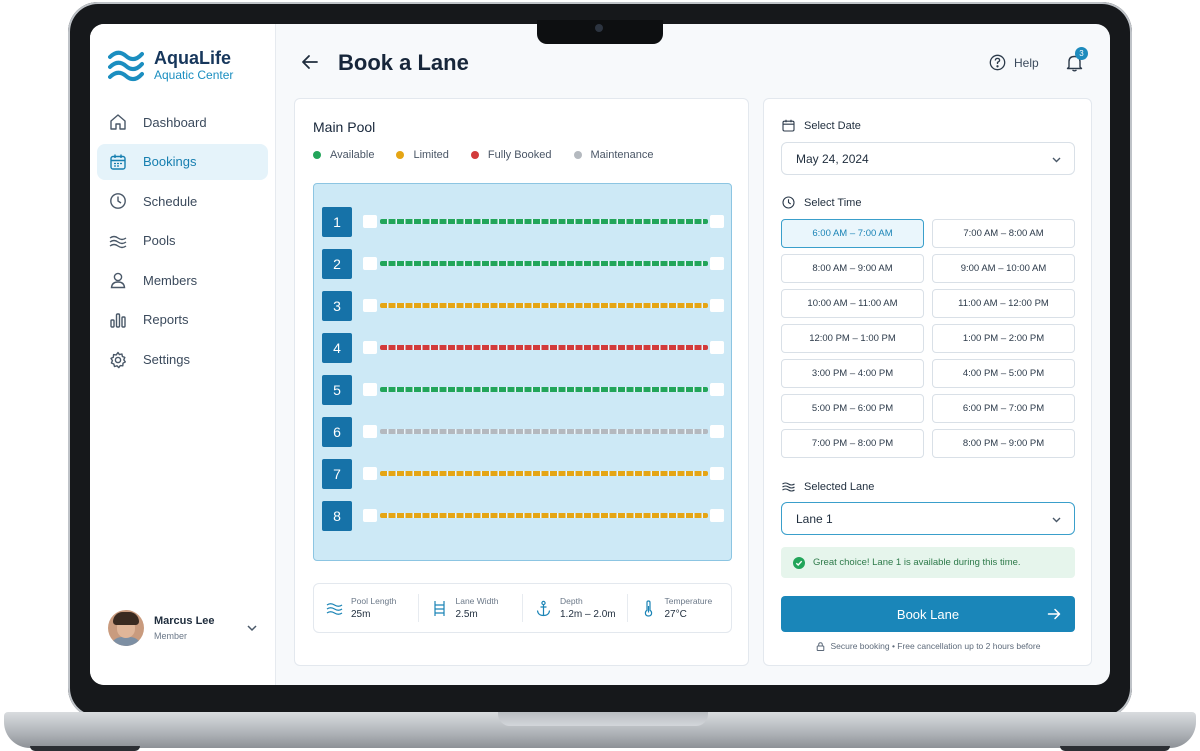 This screenshot has width=1200, height=751. Describe the element at coordinates (1115, 748) in the screenshot. I see `laptop-foot-right` at that location.